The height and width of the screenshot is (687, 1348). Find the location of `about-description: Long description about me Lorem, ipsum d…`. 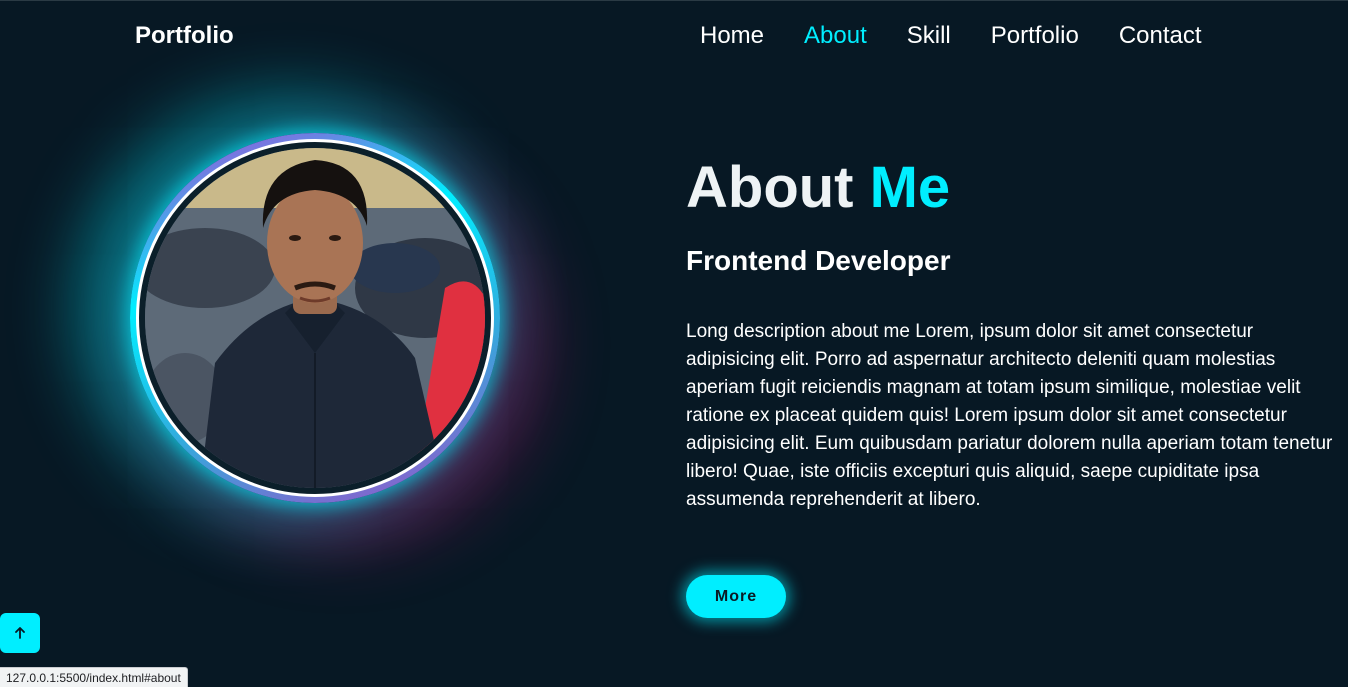

about-description: Long description about me Lorem, ipsum d… is located at coordinates (1009, 415).